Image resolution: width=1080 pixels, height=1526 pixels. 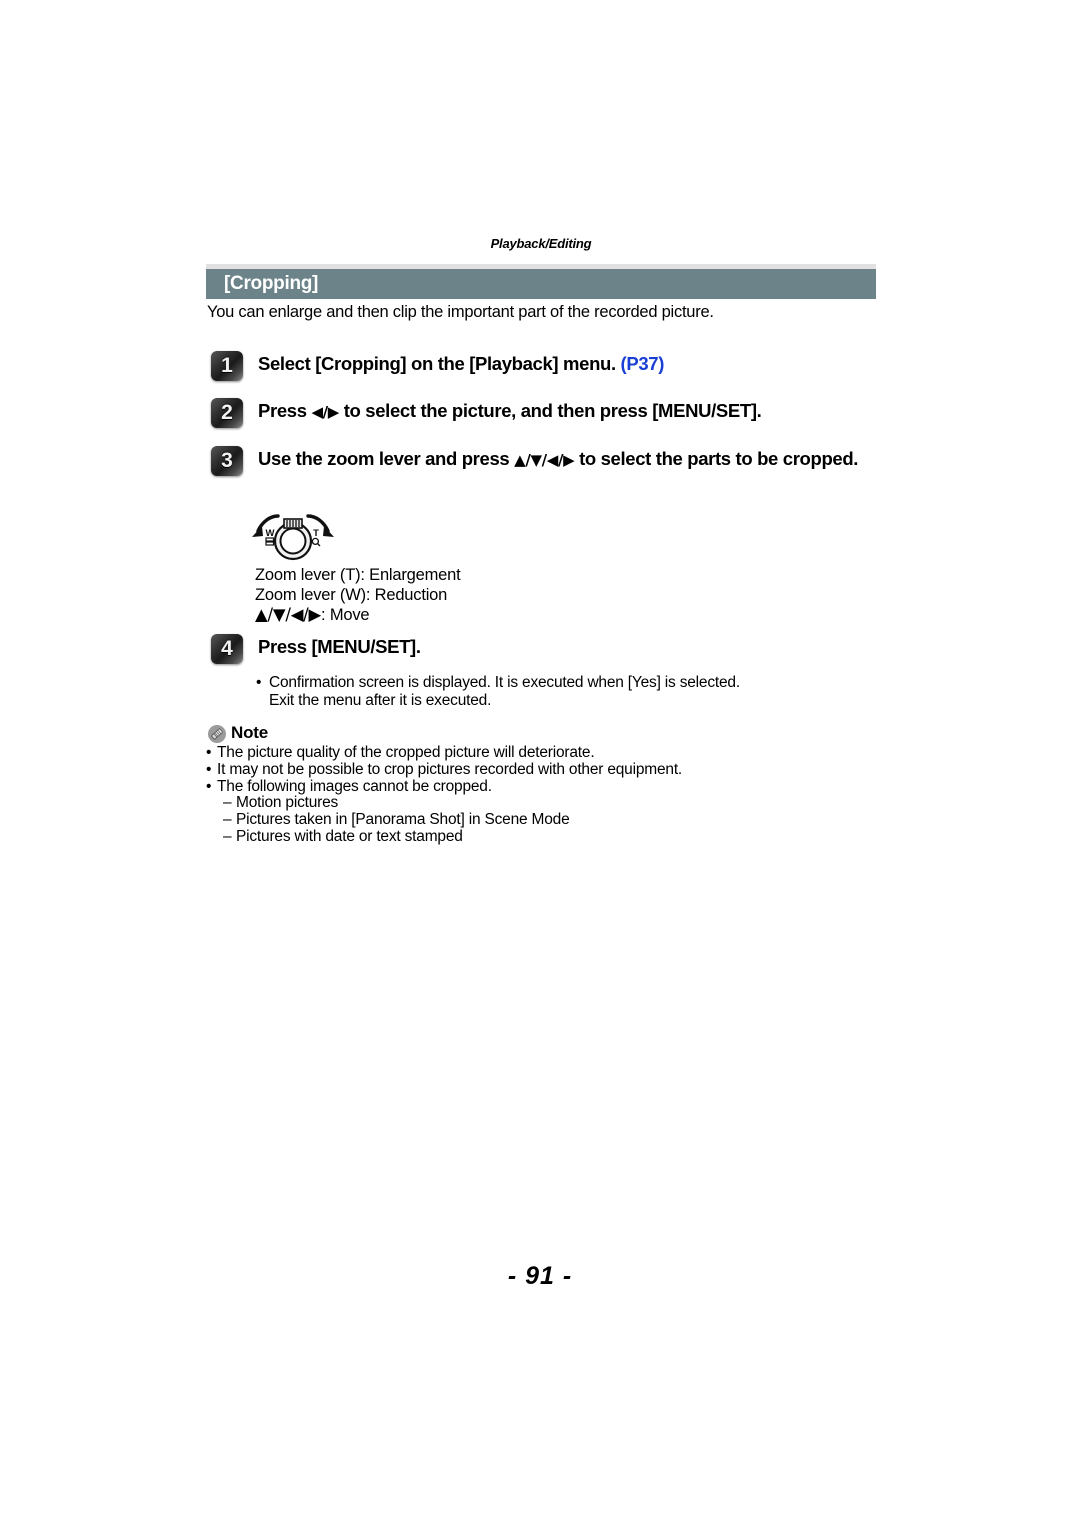 I want to click on note-subitem-3-text: Pictures with date or text stamped, so click(x=349, y=836).